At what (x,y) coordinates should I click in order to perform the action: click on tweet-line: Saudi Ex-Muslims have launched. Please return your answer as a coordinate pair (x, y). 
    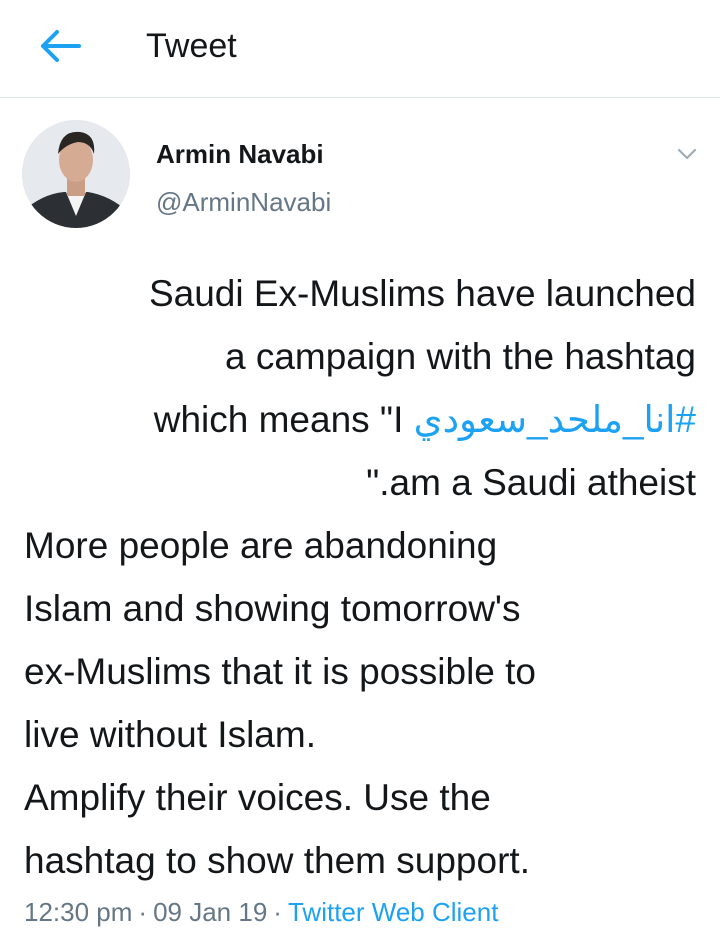
    Looking at the image, I should click on (422, 293).